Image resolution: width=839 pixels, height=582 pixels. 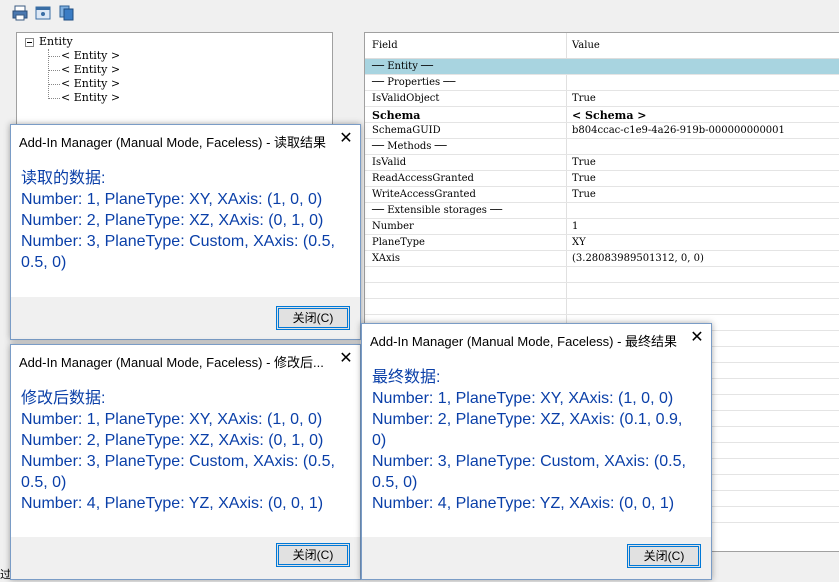 What do you see at coordinates (389, 162) in the screenshot?
I see `row-field: IsValid` at bounding box center [389, 162].